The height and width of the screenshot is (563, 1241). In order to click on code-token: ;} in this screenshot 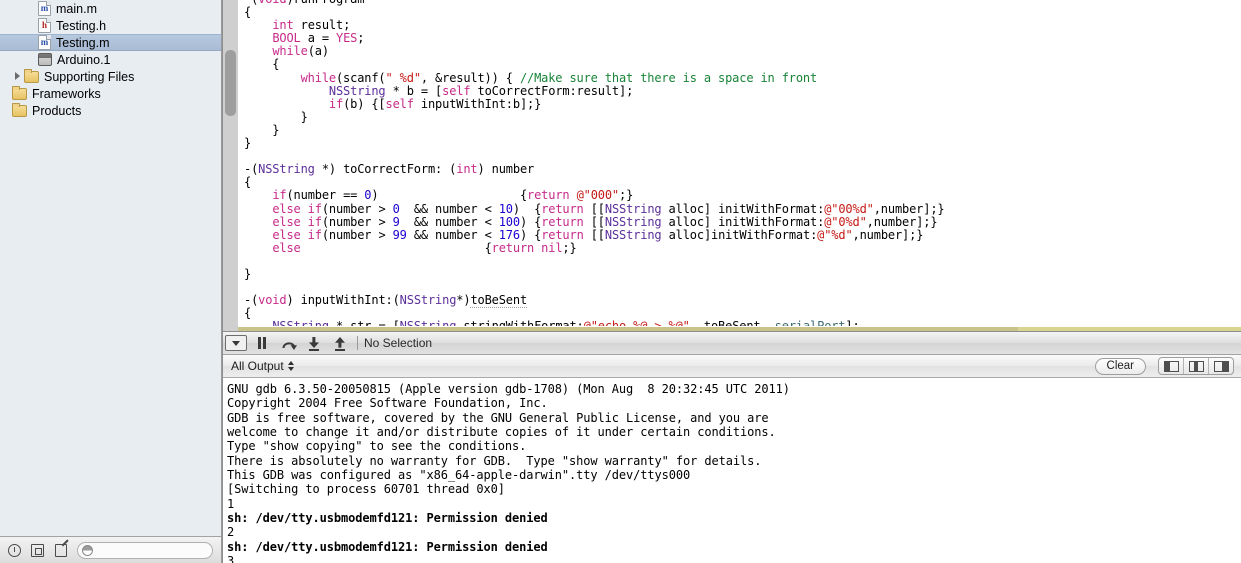, I will do `click(569, 247)`.